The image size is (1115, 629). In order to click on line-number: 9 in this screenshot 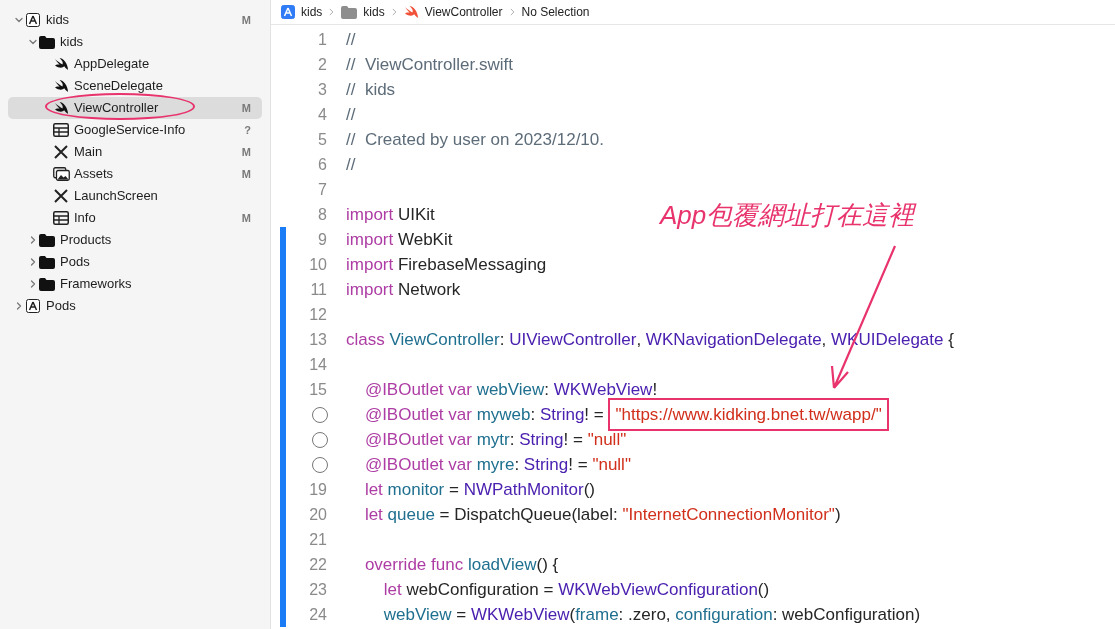, I will do `click(322, 239)`.